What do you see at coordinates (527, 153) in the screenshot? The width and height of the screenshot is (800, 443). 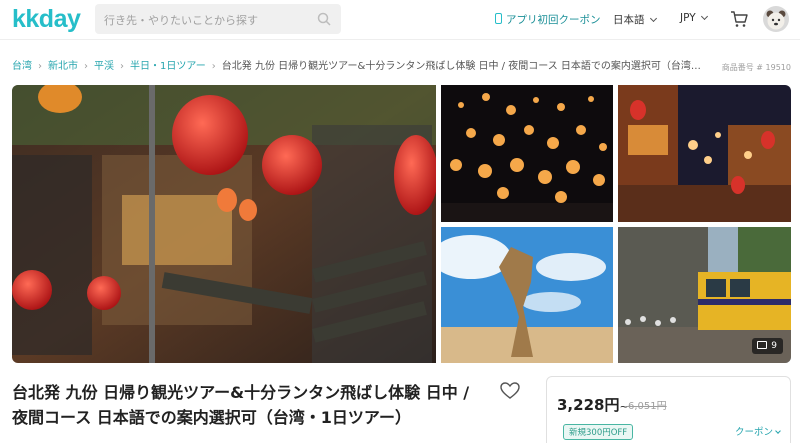 I see `gallery-image-sky-lanterns` at bounding box center [527, 153].